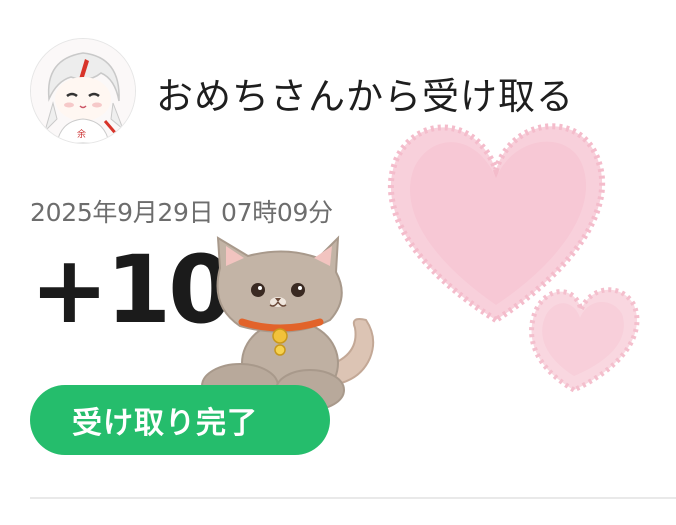 The image size is (676, 525). What do you see at coordinates (81, 134) in the screenshot?
I see `svg-text: 余` at bounding box center [81, 134].